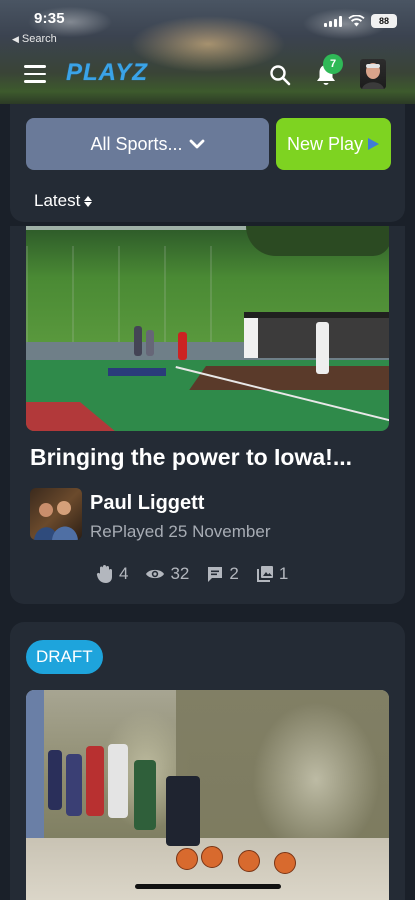 The image size is (415, 900). What do you see at coordinates (180, 531) in the screenshot?
I see `replay-date: RePlayed 25 November` at bounding box center [180, 531].